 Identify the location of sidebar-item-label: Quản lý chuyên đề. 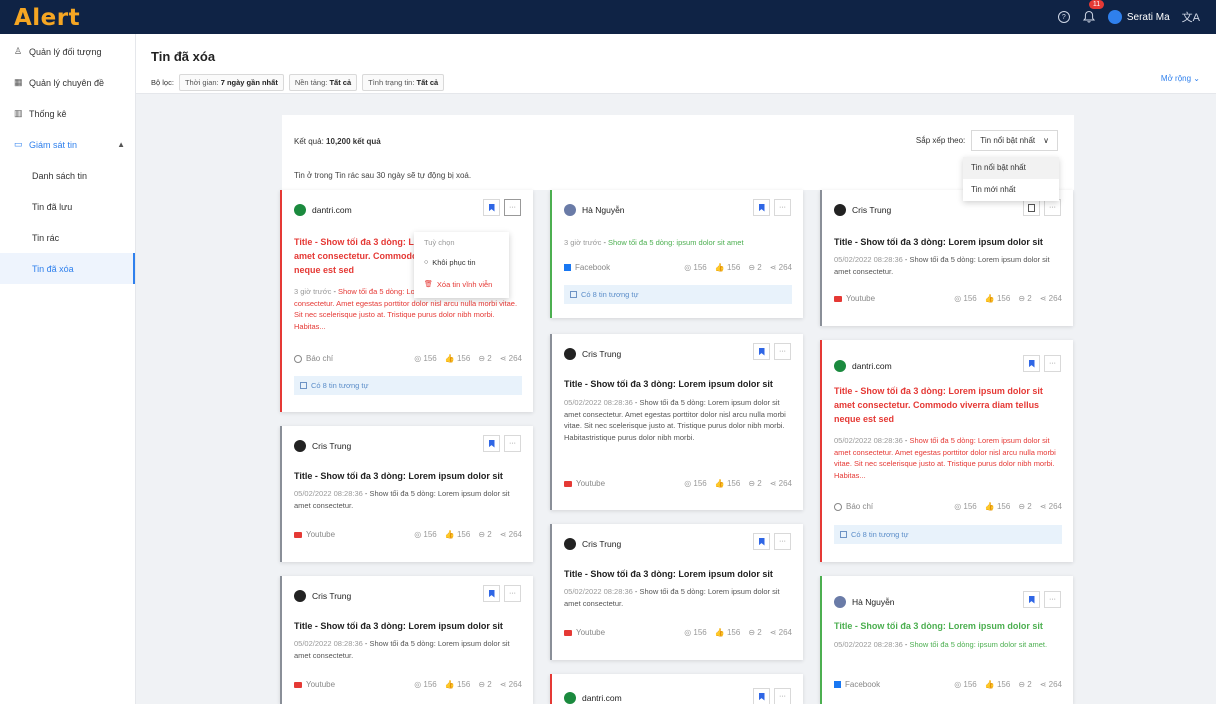
(67, 82).